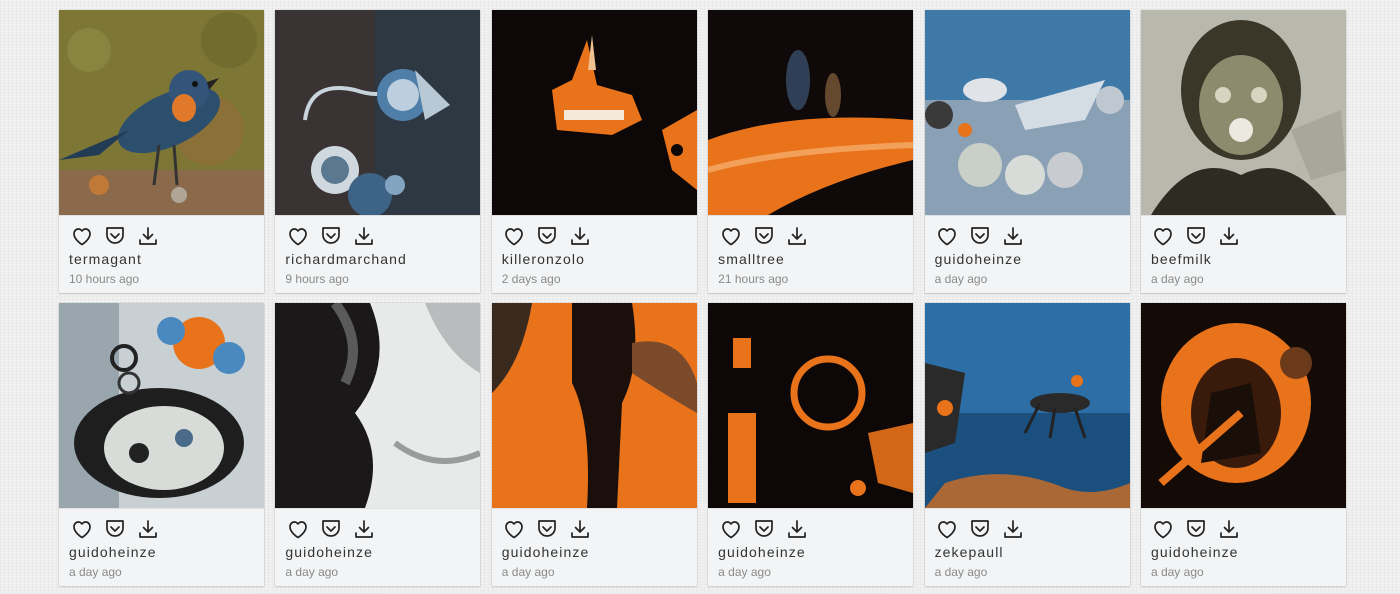 This screenshot has width=1400, height=594. I want to click on image-card: richardmarchand 9 hours ago, so click(378, 151).